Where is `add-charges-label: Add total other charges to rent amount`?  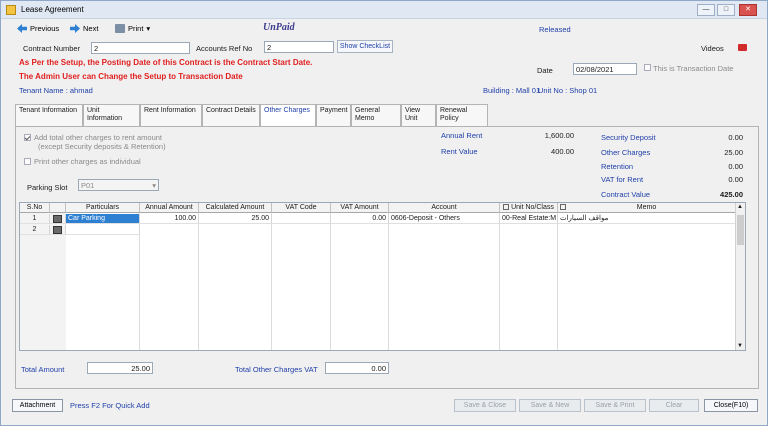 add-charges-label: Add total other charges to rent amount is located at coordinates (98, 137).